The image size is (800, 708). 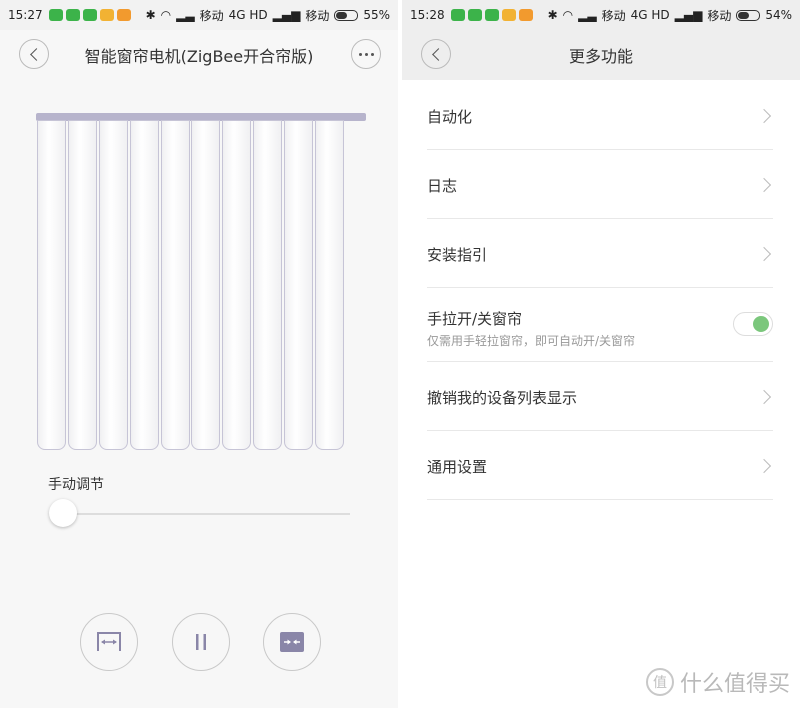 What do you see at coordinates (600, 465) in the screenshot?
I see `menu-item-general-settings: 通用设置` at bounding box center [600, 465].